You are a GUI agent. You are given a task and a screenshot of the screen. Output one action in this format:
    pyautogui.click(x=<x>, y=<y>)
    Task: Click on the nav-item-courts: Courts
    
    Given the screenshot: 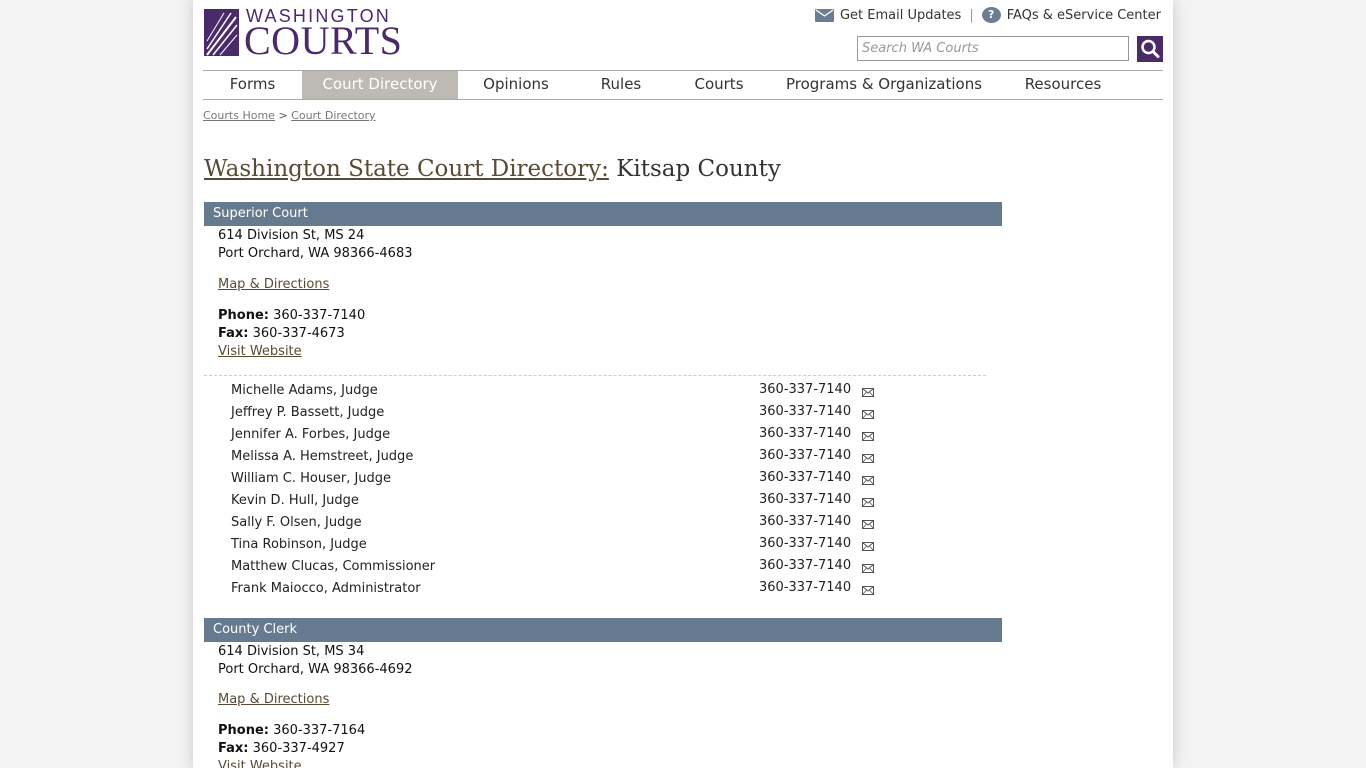 What is the action you would take?
    pyautogui.click(x=719, y=85)
    